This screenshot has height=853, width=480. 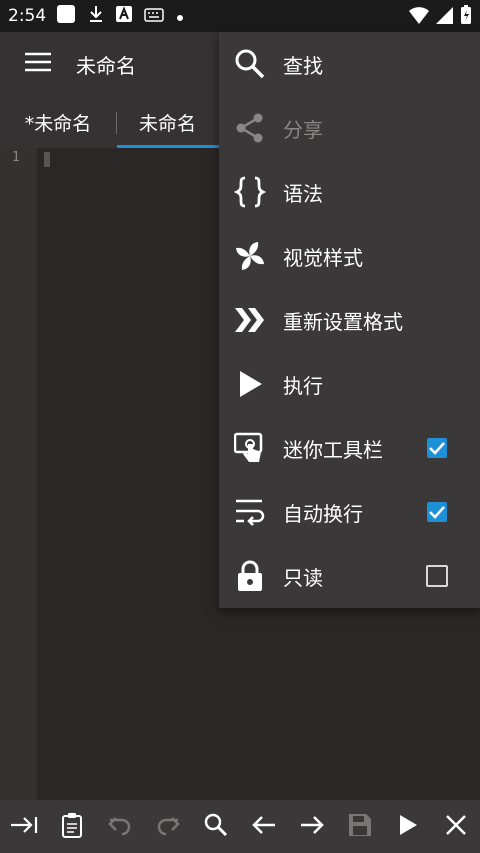 I want to click on status-bar: 2:54, so click(x=240, y=16).